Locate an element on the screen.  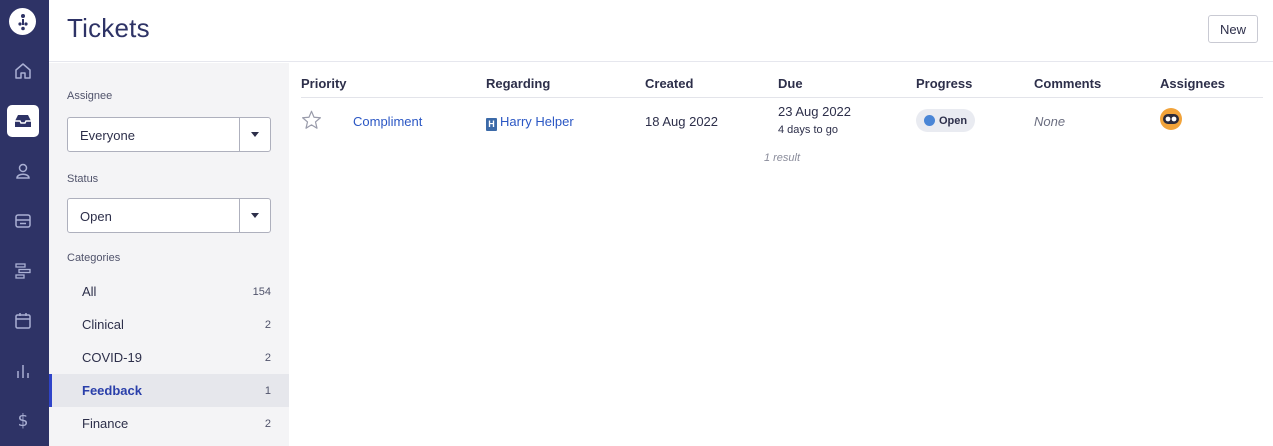
nav-home is located at coordinates (23, 71).